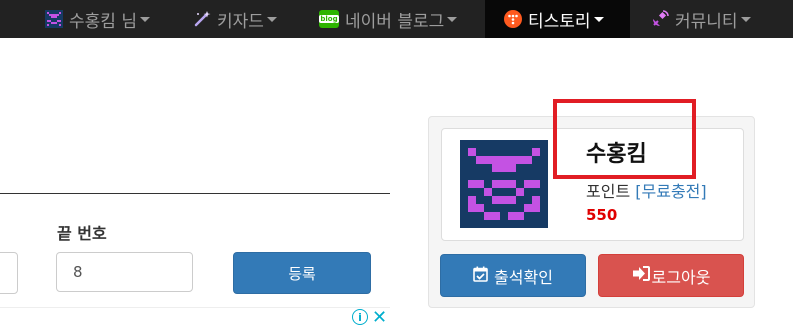 This screenshot has height=332, width=793. What do you see at coordinates (681, 277) in the screenshot?
I see `logout-label: 로그아웃` at bounding box center [681, 277].